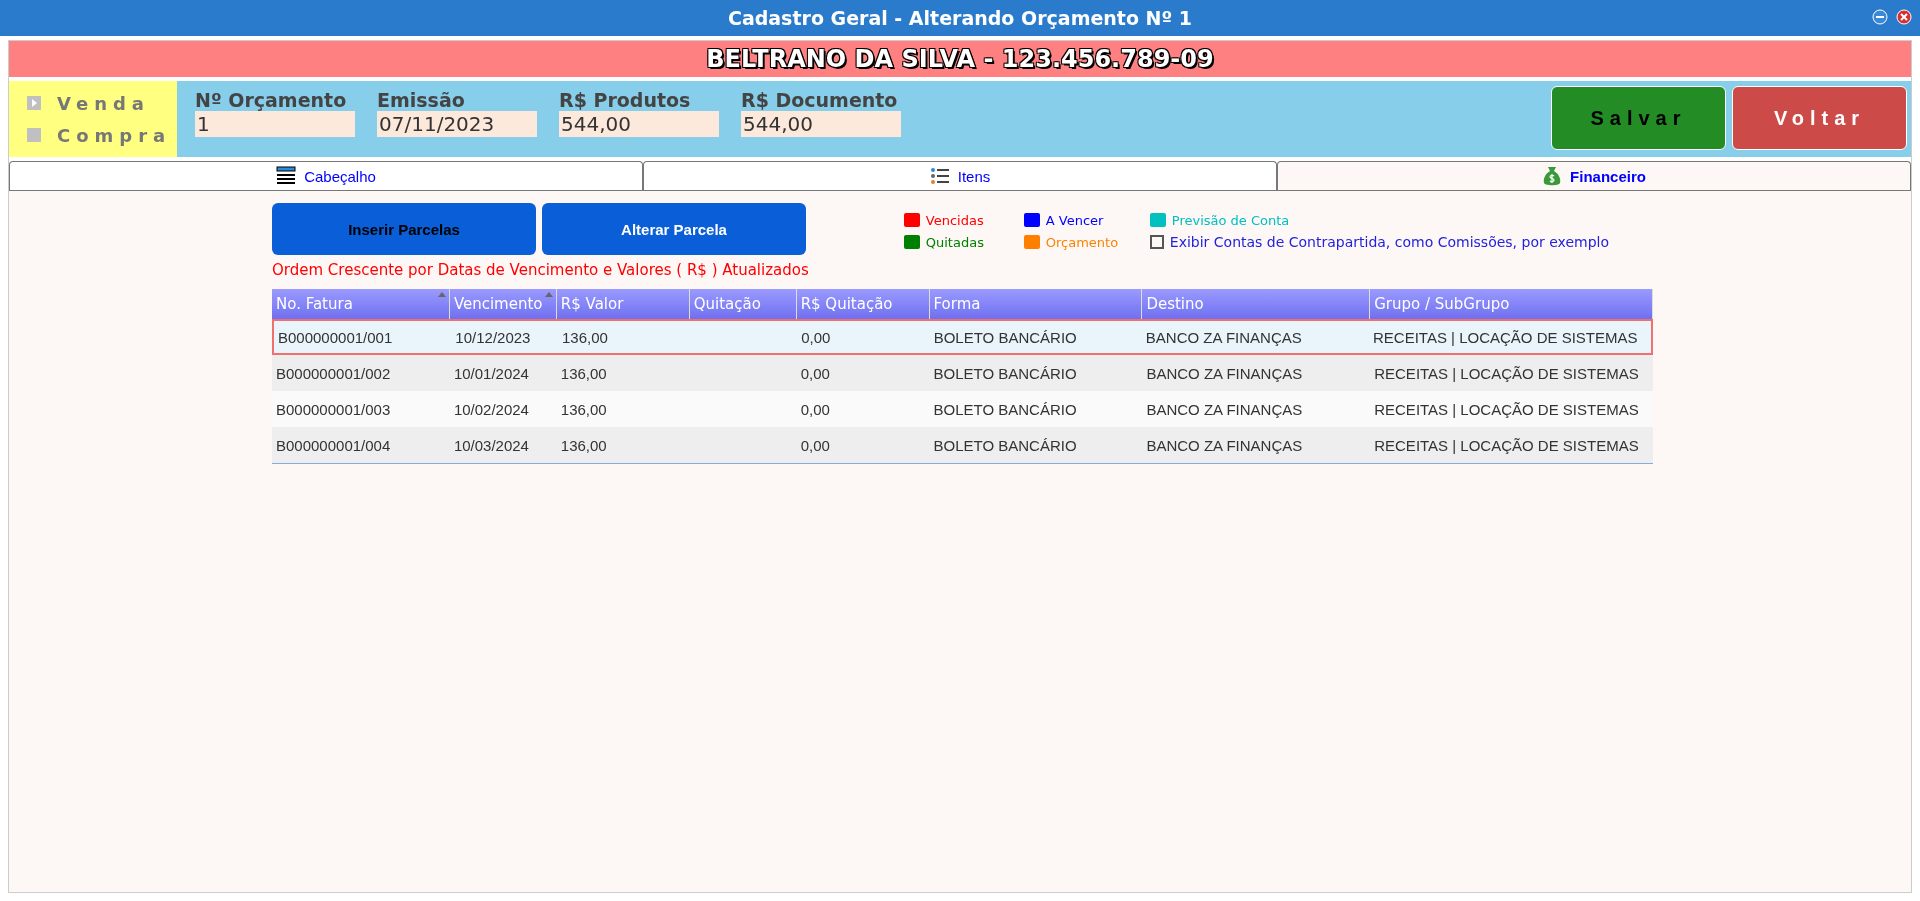 The image size is (1920, 901). What do you see at coordinates (1594, 175) in the screenshot?
I see `tab: Financeiro` at bounding box center [1594, 175].